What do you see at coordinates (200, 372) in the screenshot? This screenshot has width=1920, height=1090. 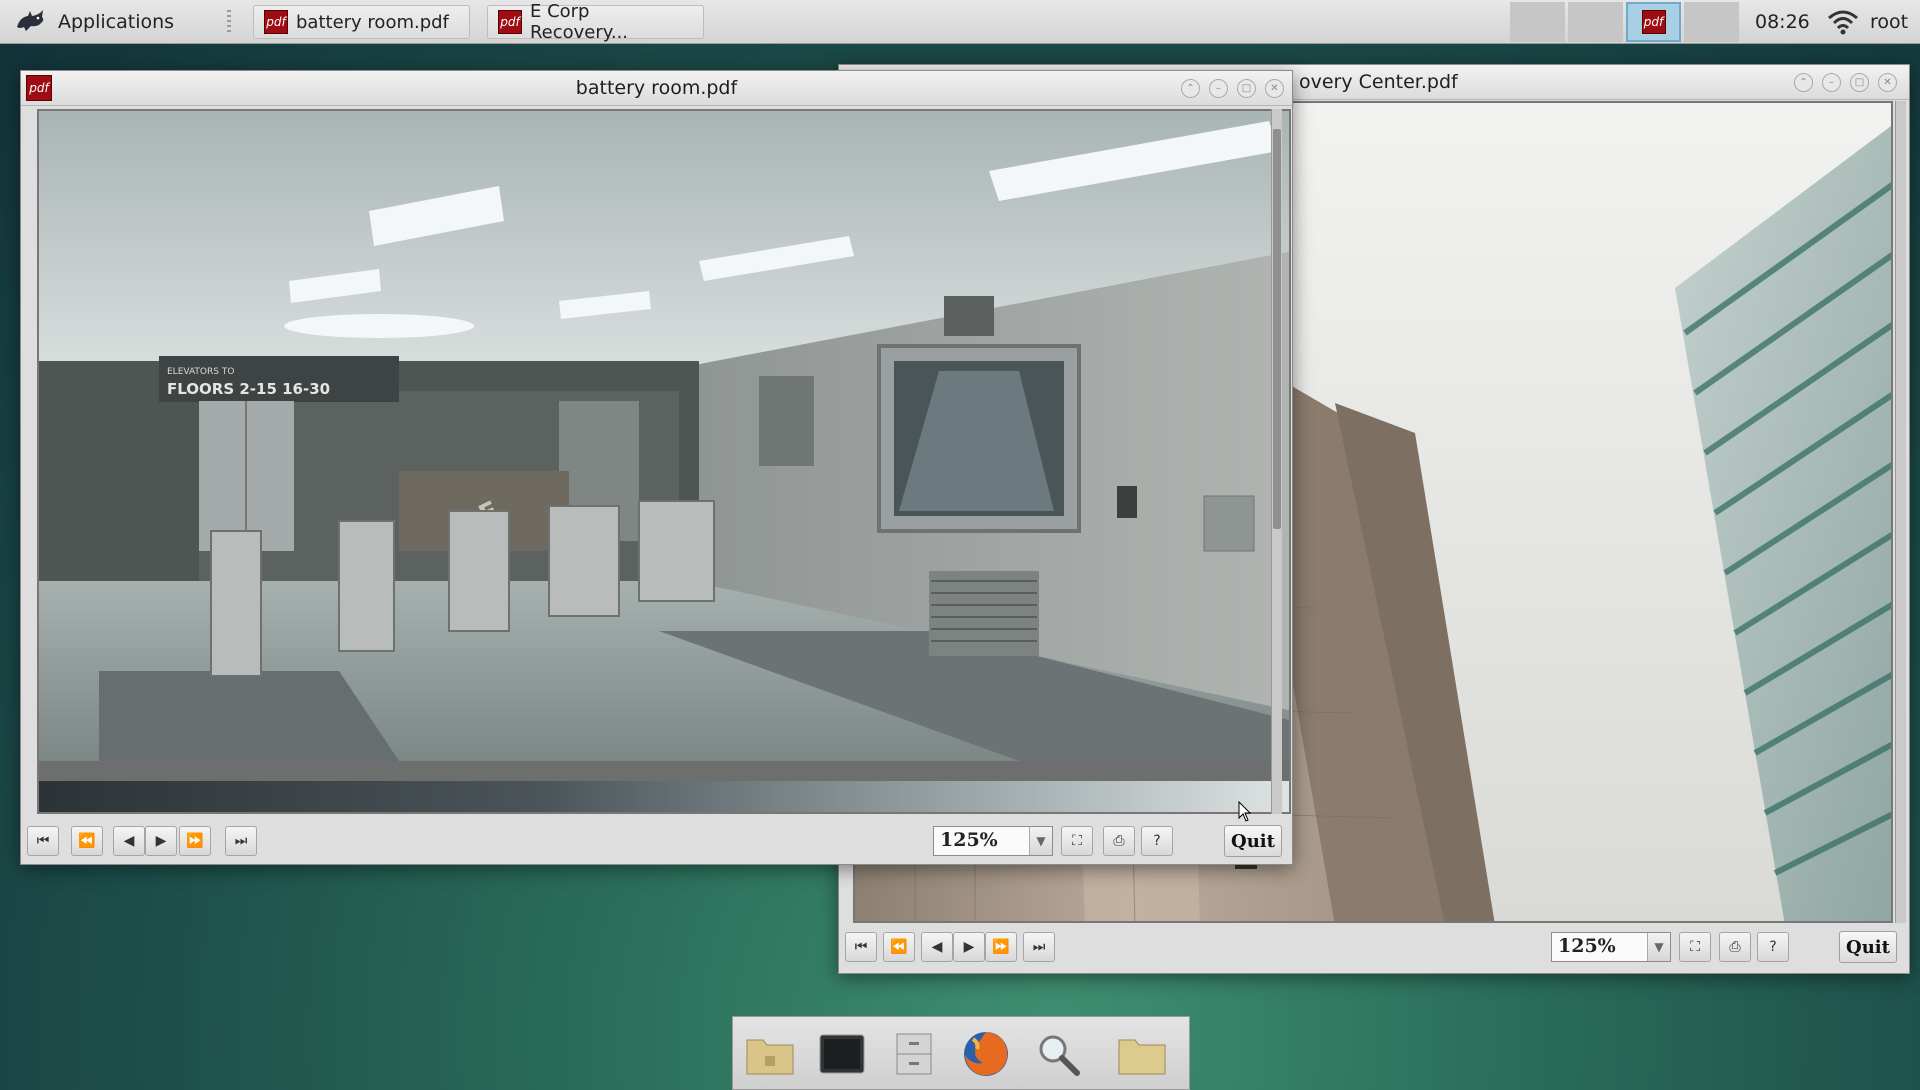 I see `svg-text: ELEVATORS TO` at bounding box center [200, 372].